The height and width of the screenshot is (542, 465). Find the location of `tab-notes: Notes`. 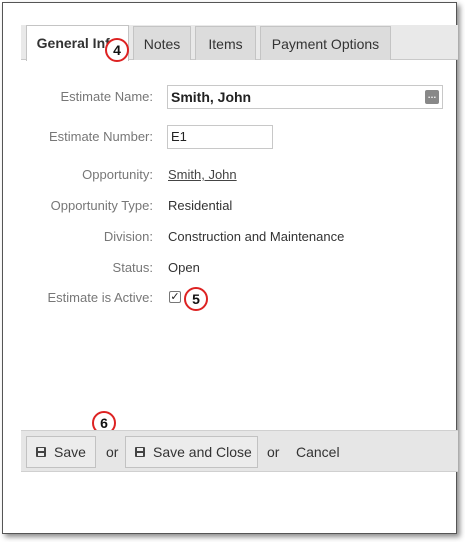

tab-notes: Notes is located at coordinates (162, 43).